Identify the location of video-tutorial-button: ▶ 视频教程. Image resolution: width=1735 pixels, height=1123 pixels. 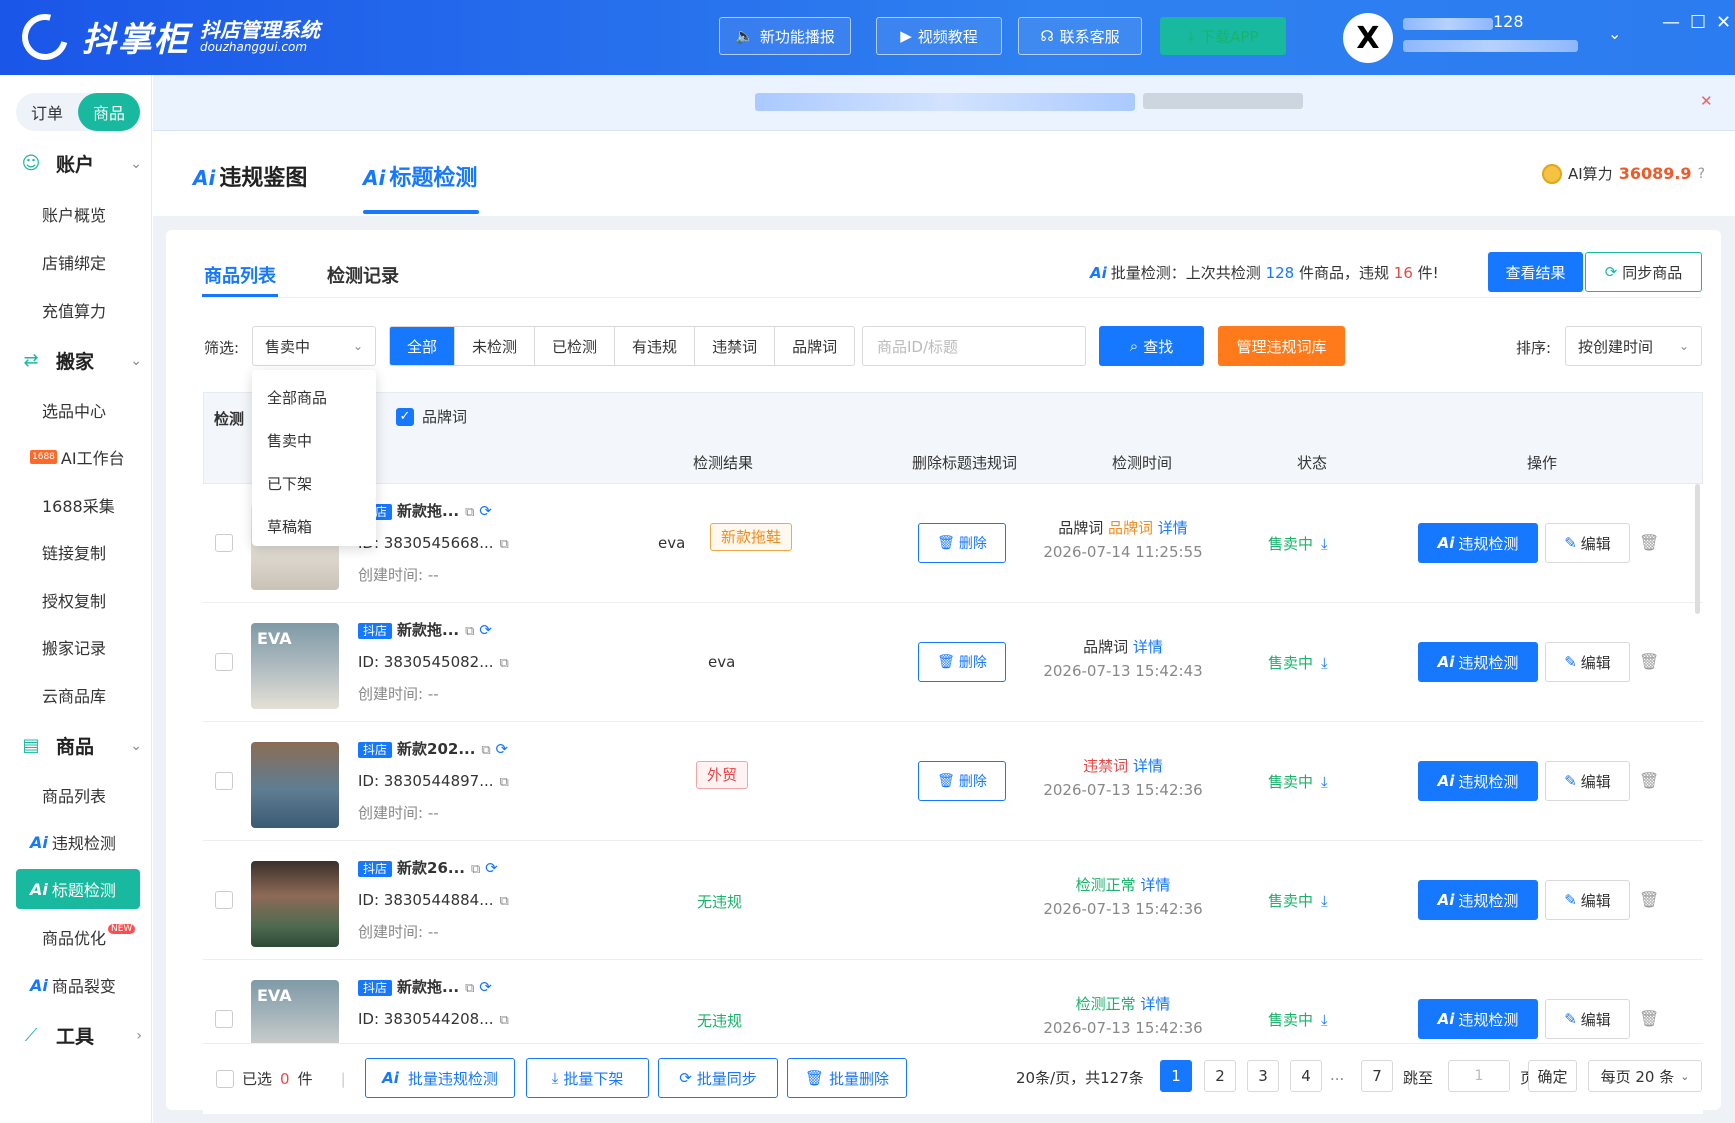
(939, 36).